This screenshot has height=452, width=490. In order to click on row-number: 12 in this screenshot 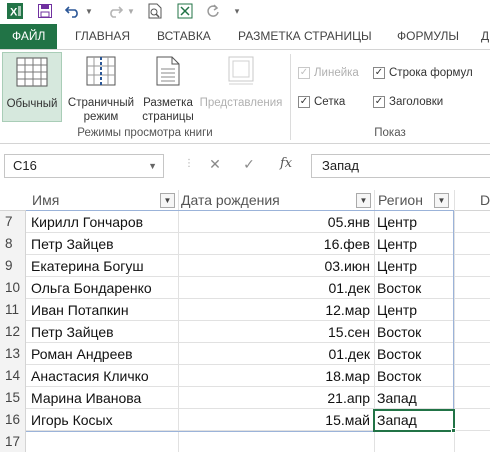, I will do `click(13, 332)`.